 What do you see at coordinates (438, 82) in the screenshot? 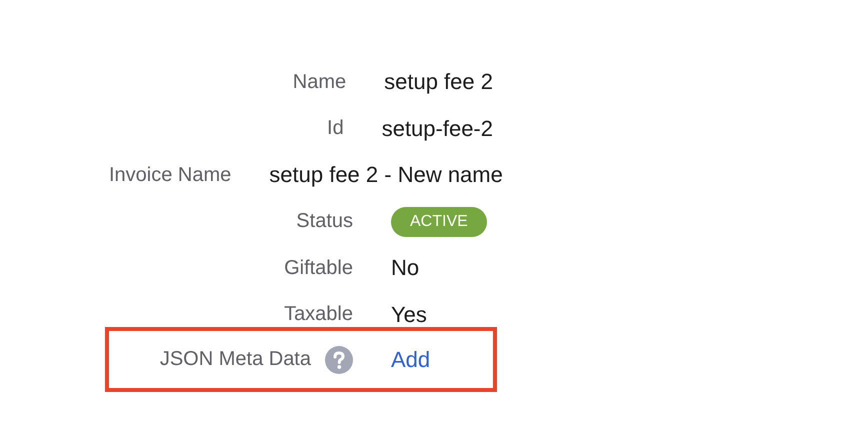
I see `field-value: setup fee 2` at bounding box center [438, 82].